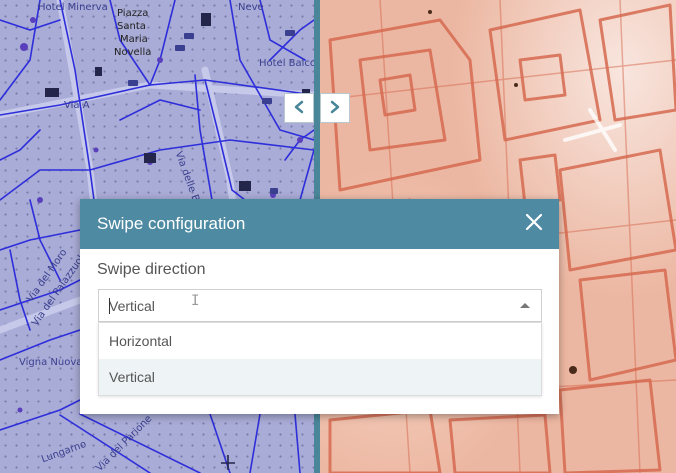 The image size is (676, 473). What do you see at coordinates (320, 377) in the screenshot?
I see `option-vertical: Vertical` at bounding box center [320, 377].